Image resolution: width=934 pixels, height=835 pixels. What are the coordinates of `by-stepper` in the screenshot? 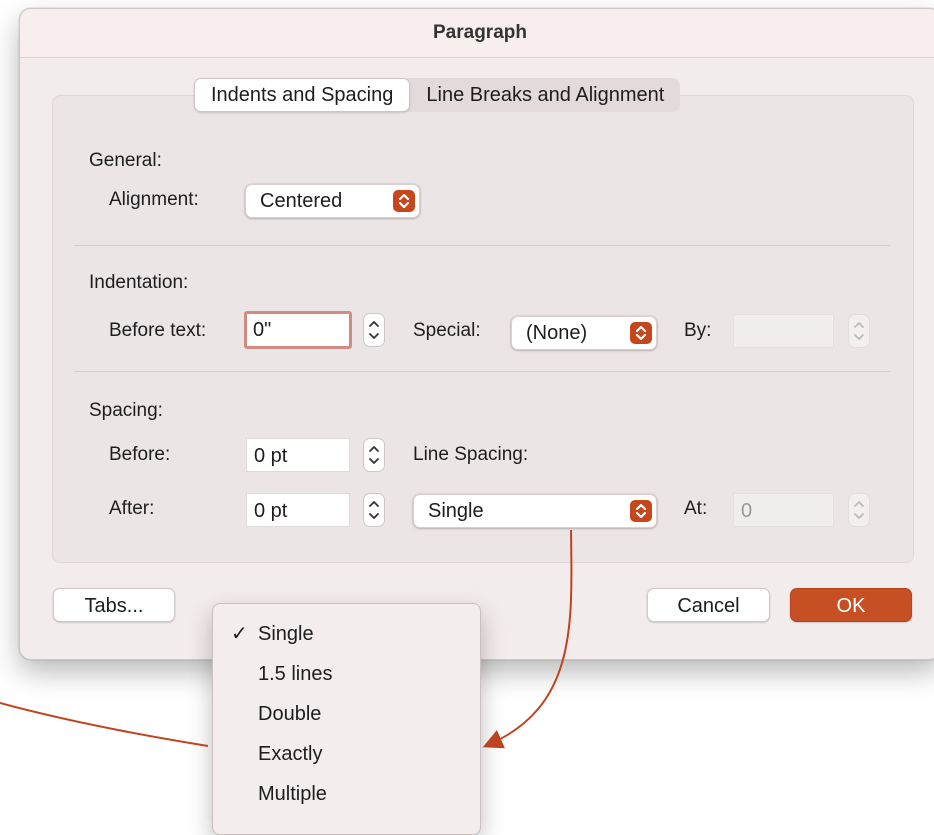 It's located at (859, 331).